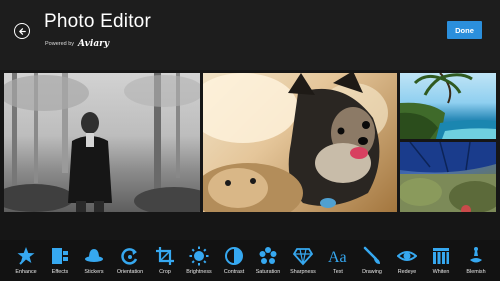 This screenshot has width=500, height=281. I want to click on tool-brightness-label: Brightness, so click(199, 272).